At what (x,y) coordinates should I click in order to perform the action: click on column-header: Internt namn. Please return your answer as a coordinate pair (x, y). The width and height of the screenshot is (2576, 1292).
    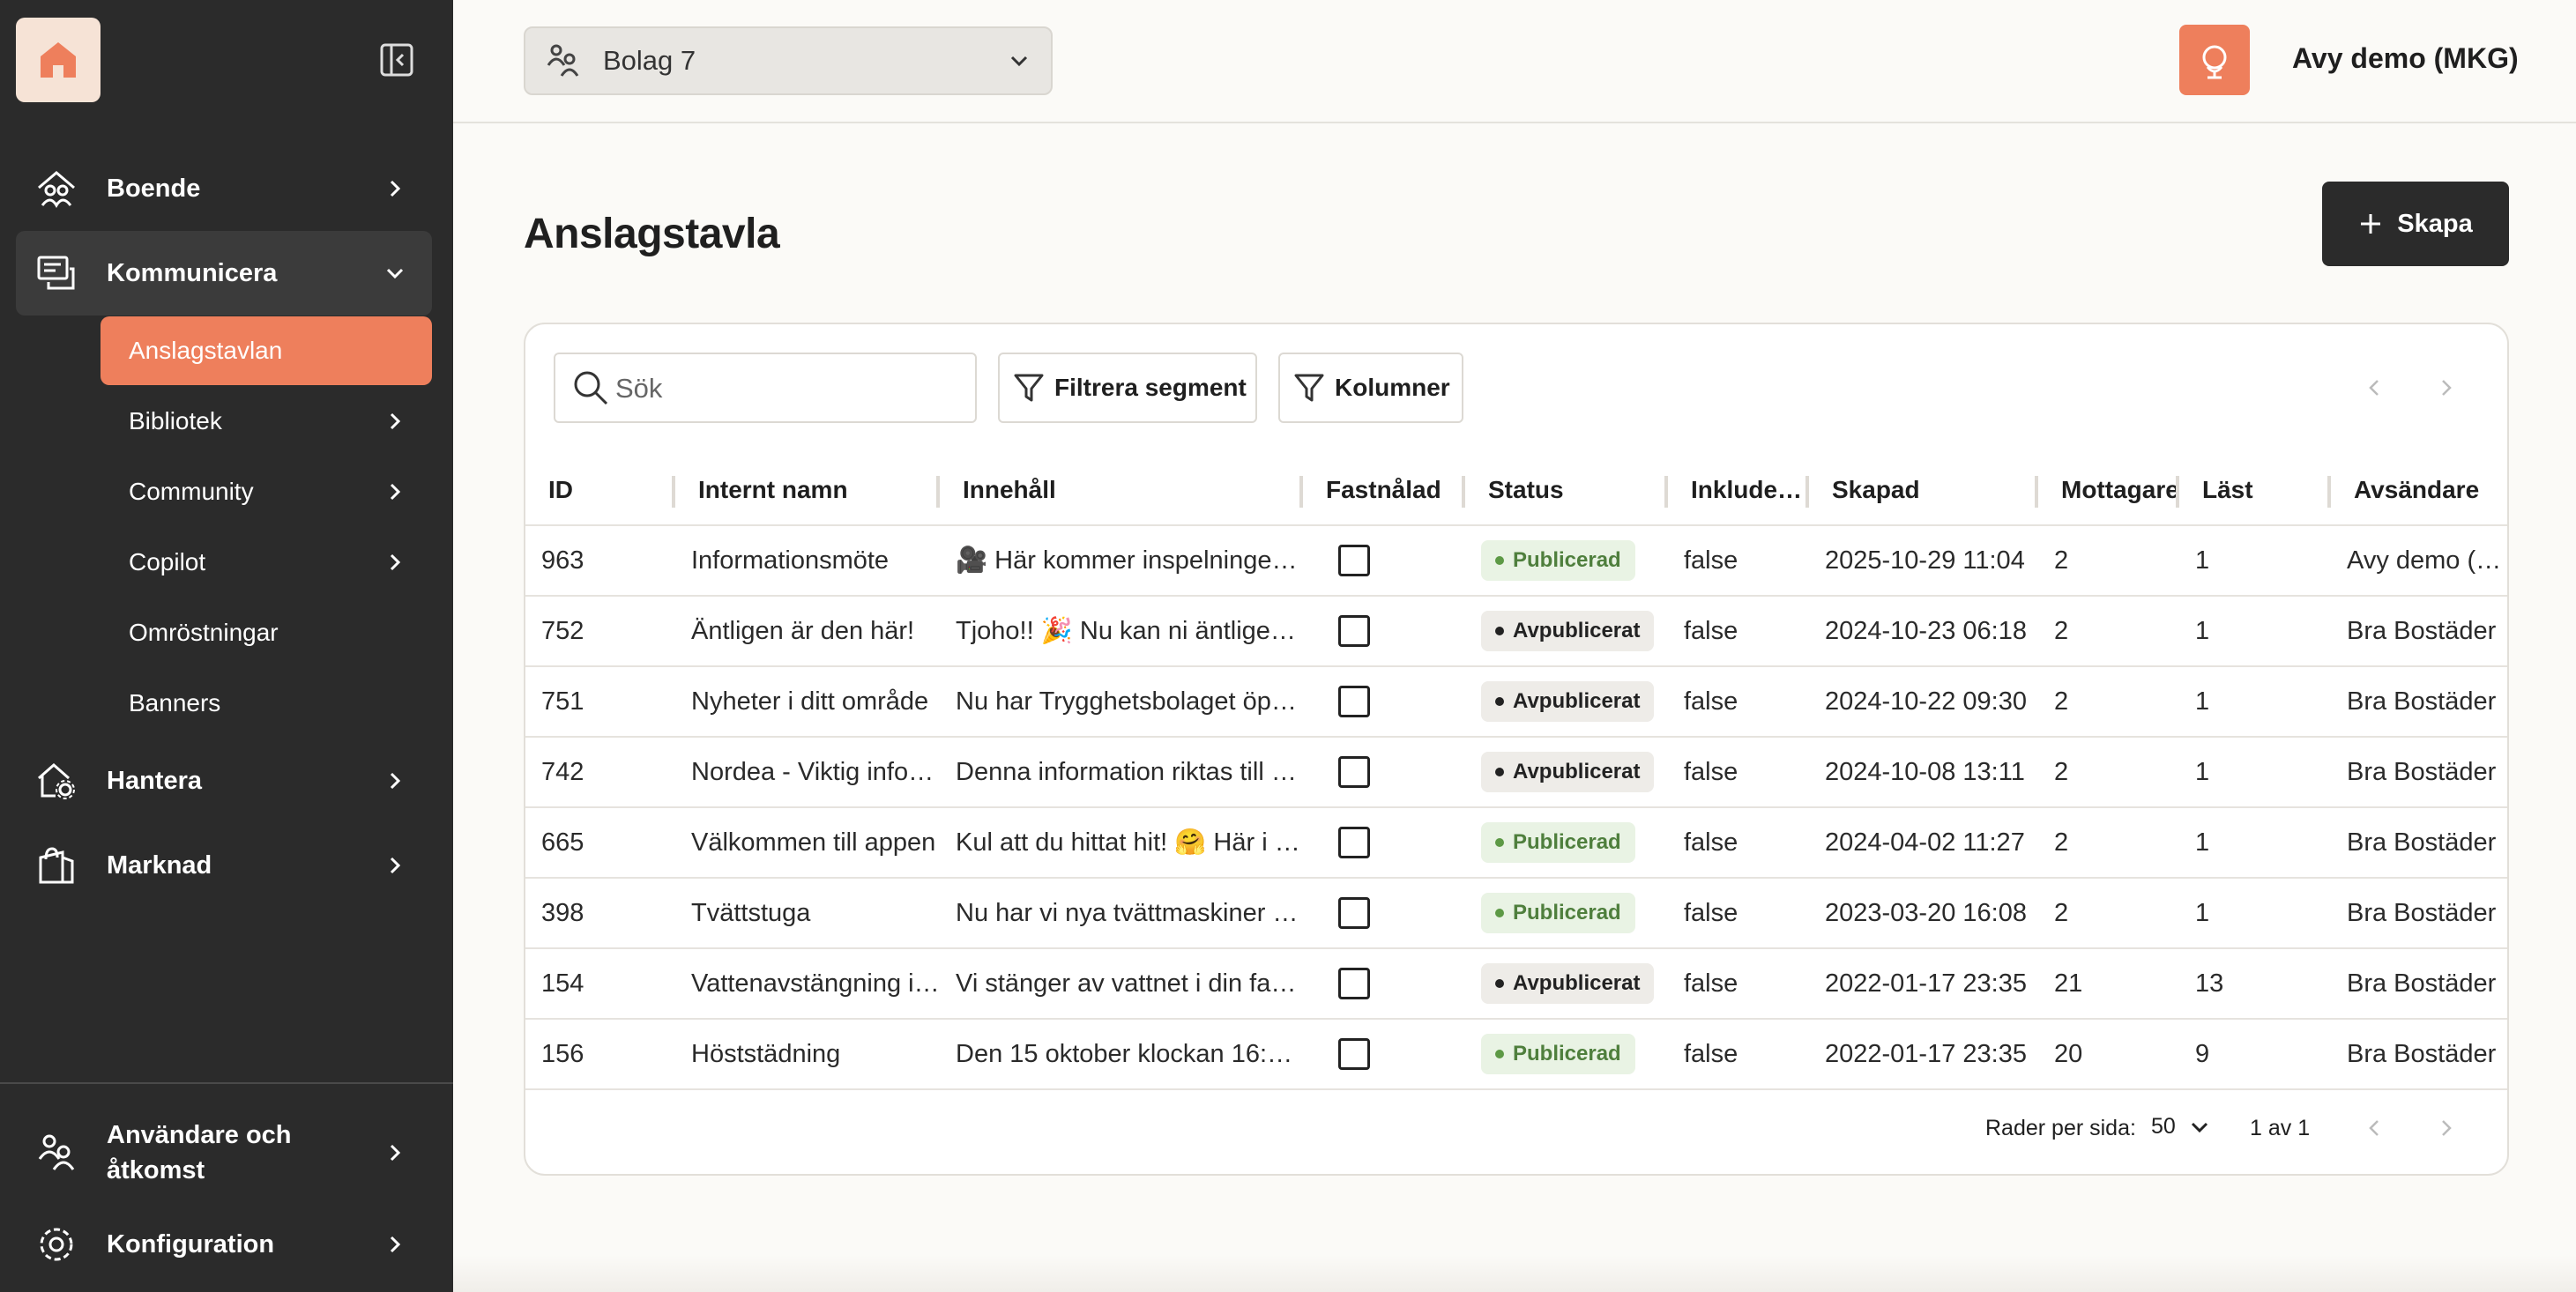
    Looking at the image, I should click on (807, 490).